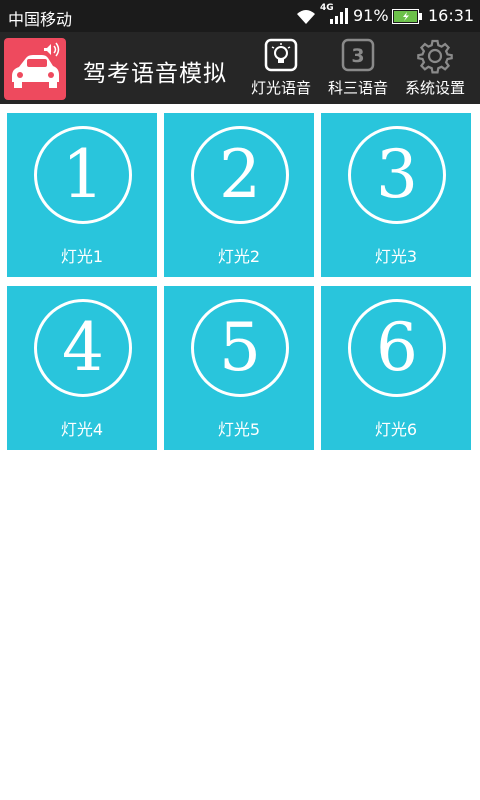 The width and height of the screenshot is (480, 800). What do you see at coordinates (371, 15) in the screenshot?
I see `battery-percent: 91%` at bounding box center [371, 15].